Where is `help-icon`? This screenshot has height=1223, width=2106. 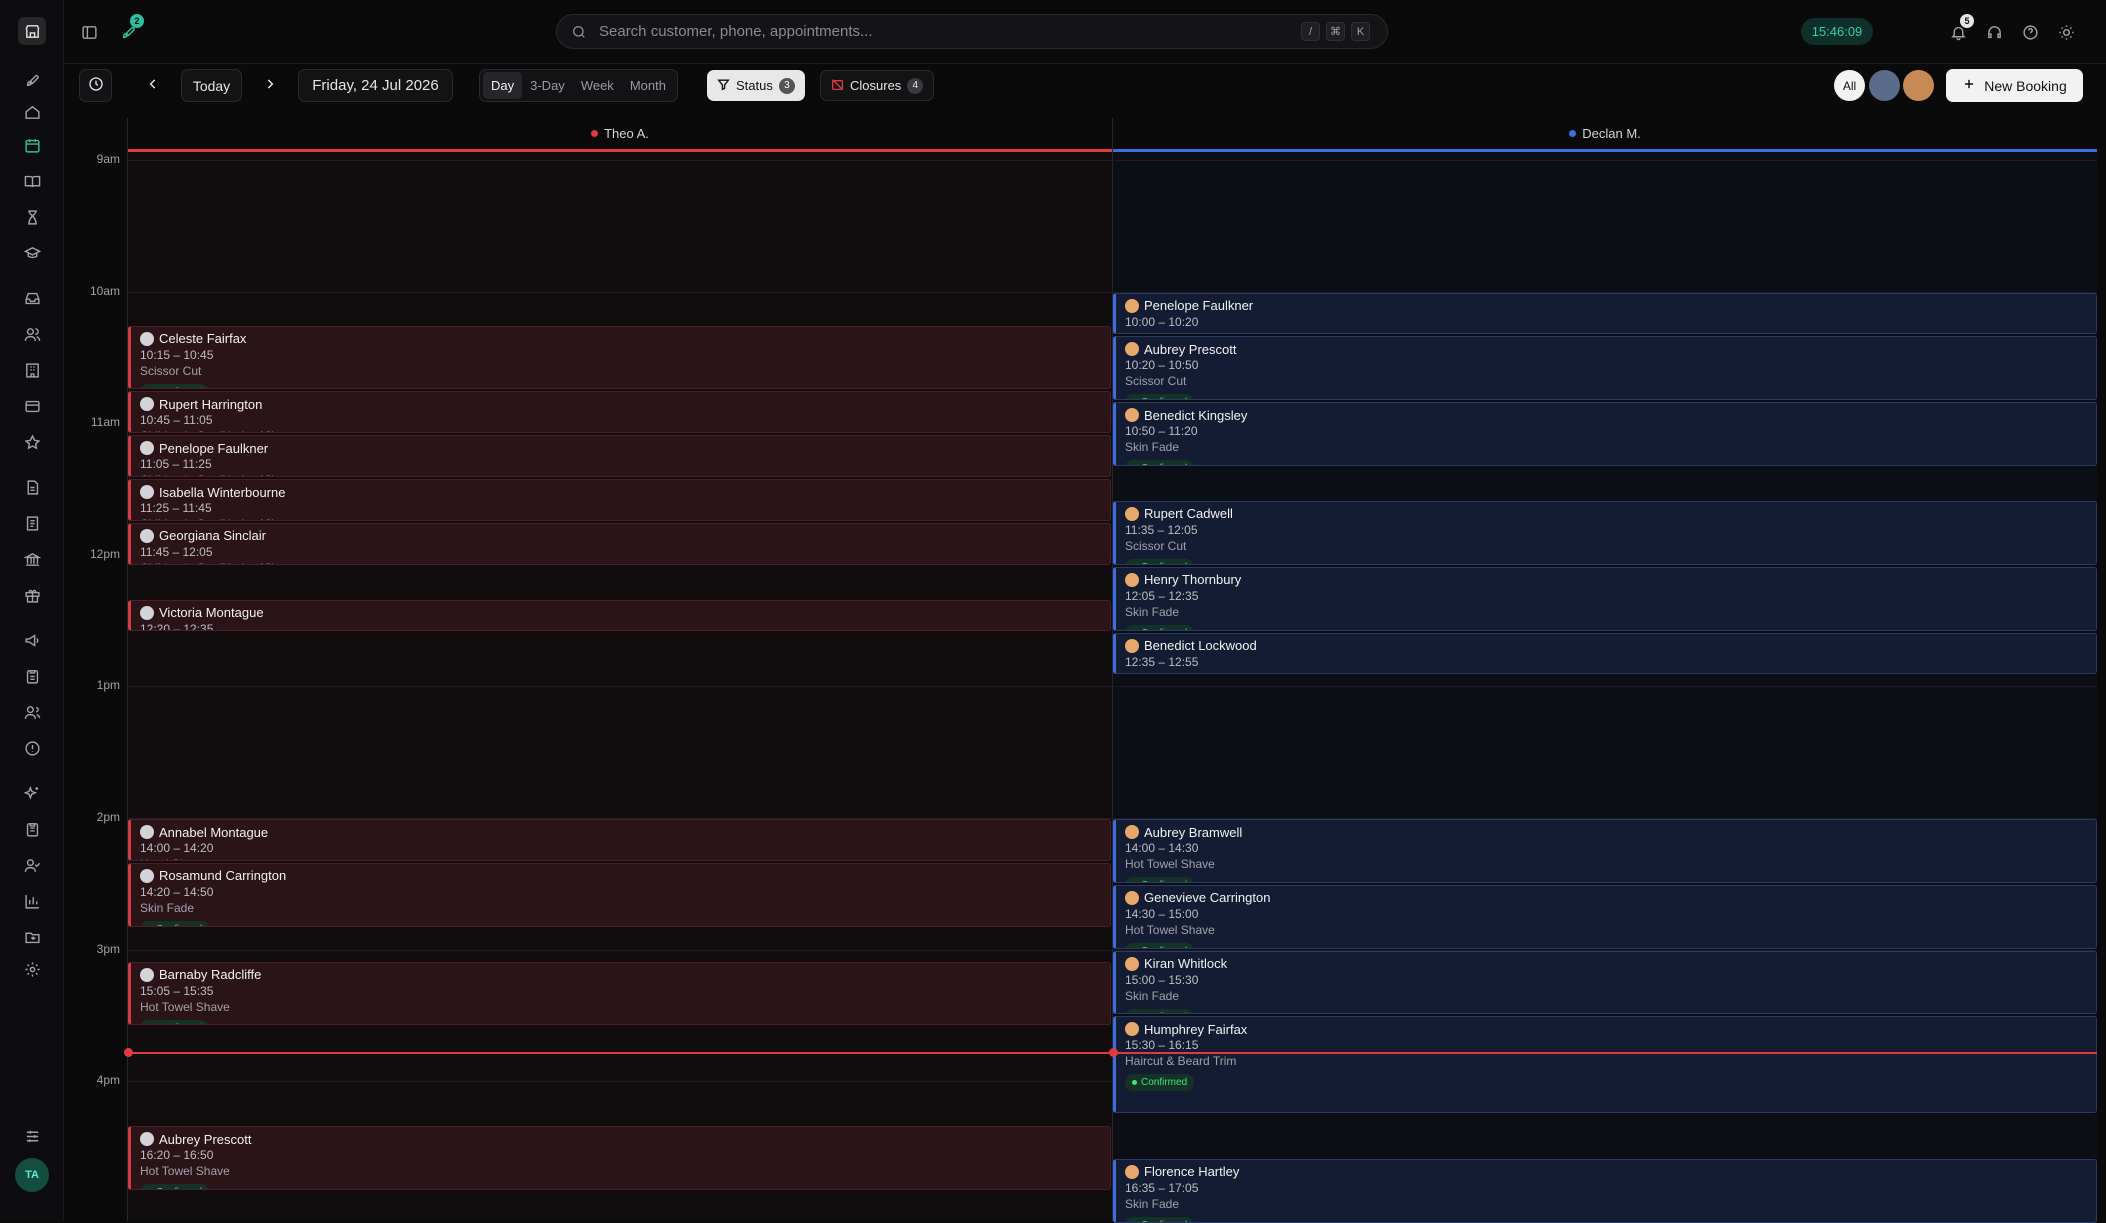
help-icon is located at coordinates (2030, 32).